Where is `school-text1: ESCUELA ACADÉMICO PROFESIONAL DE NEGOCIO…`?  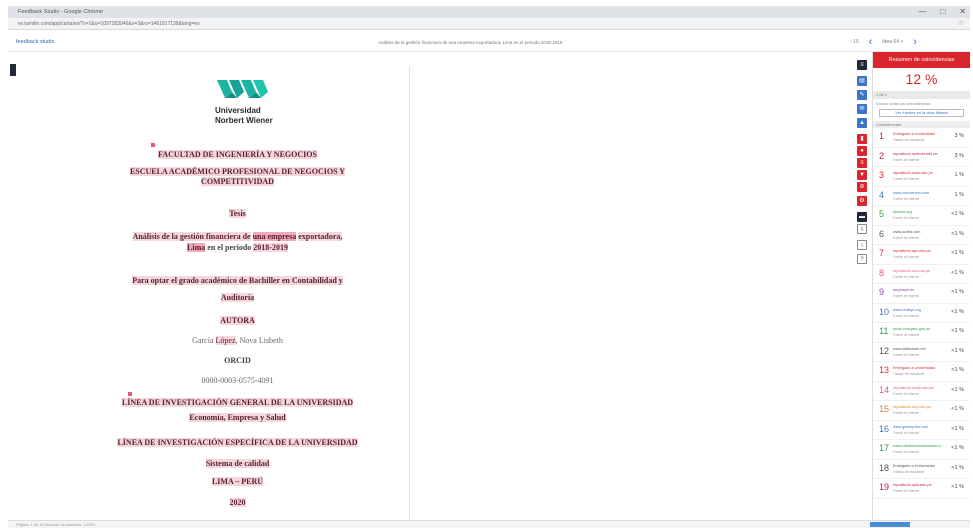
school-text1: ESCUELA ACADÉMICO PROFESIONAL DE NEGOCIO… is located at coordinates (237, 171).